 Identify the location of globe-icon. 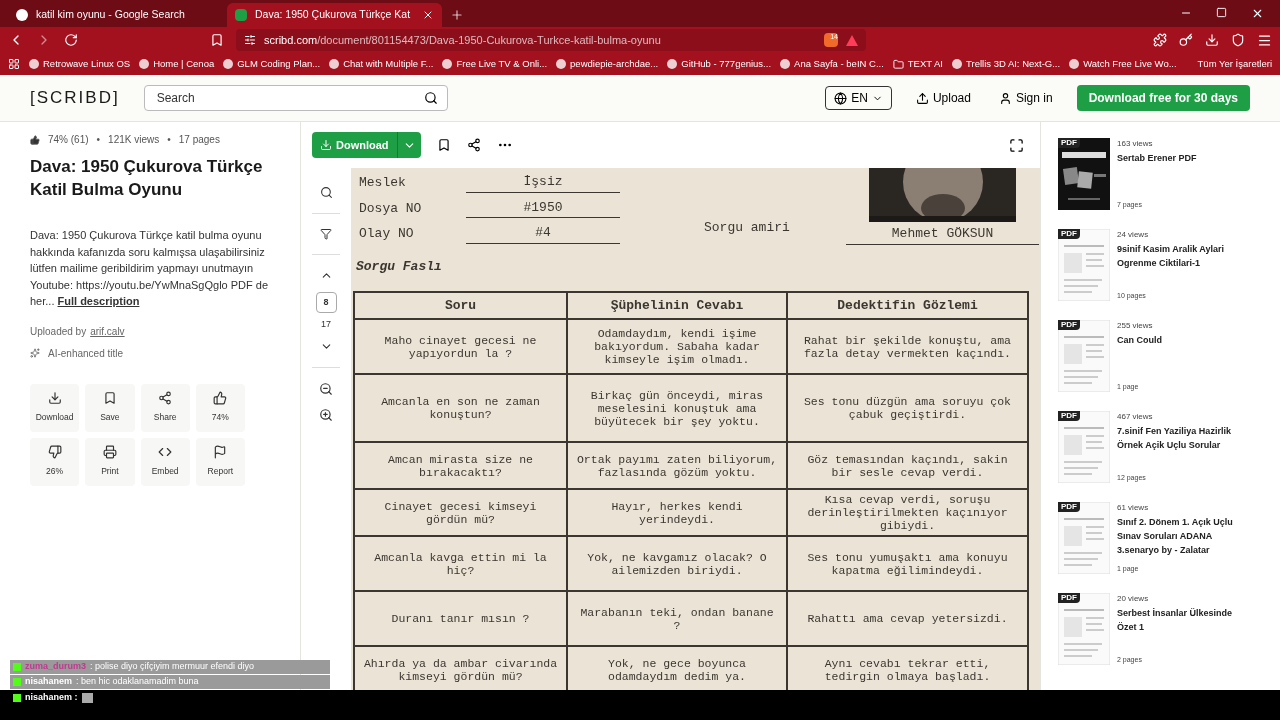
(841, 98).